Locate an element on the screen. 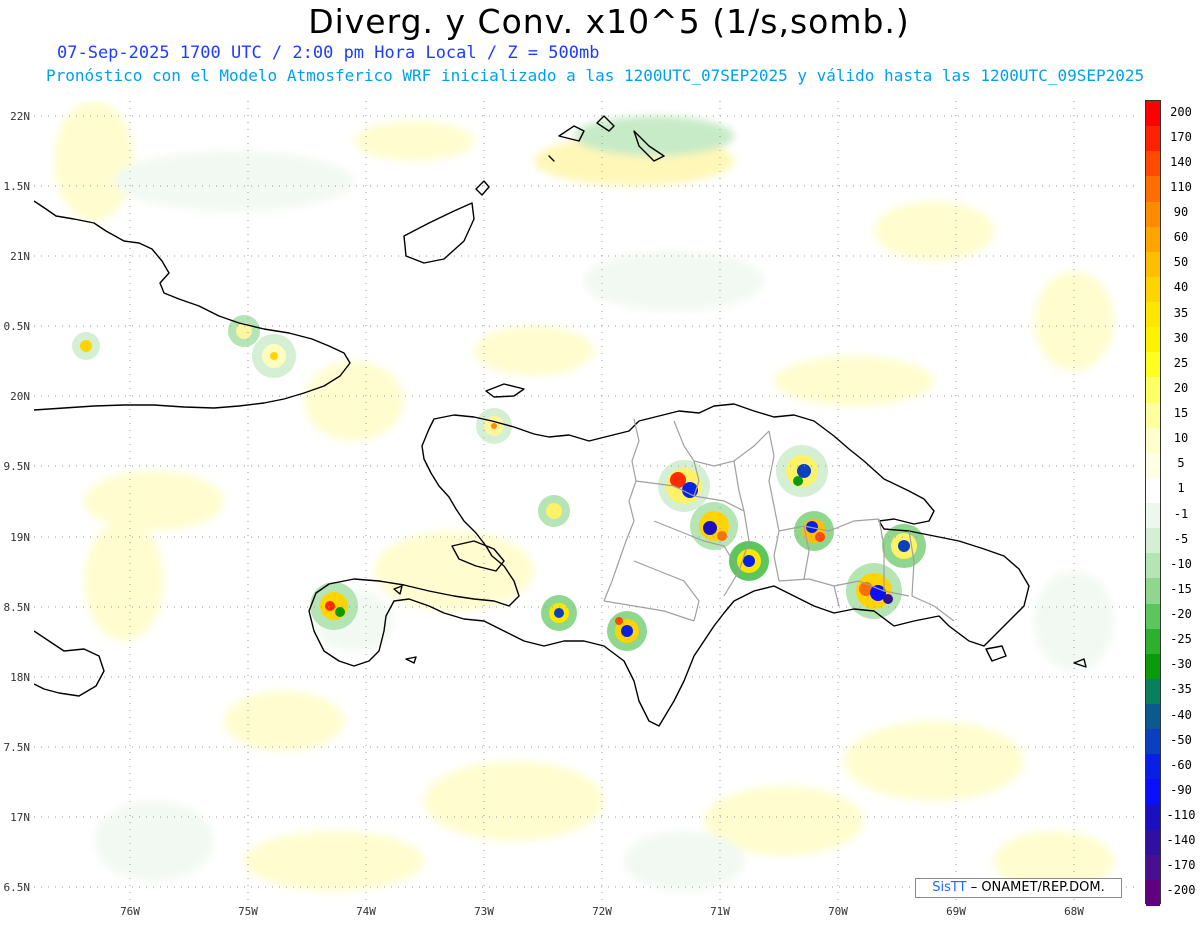  colorbar-label: 25 is located at coordinates (1181, 362).